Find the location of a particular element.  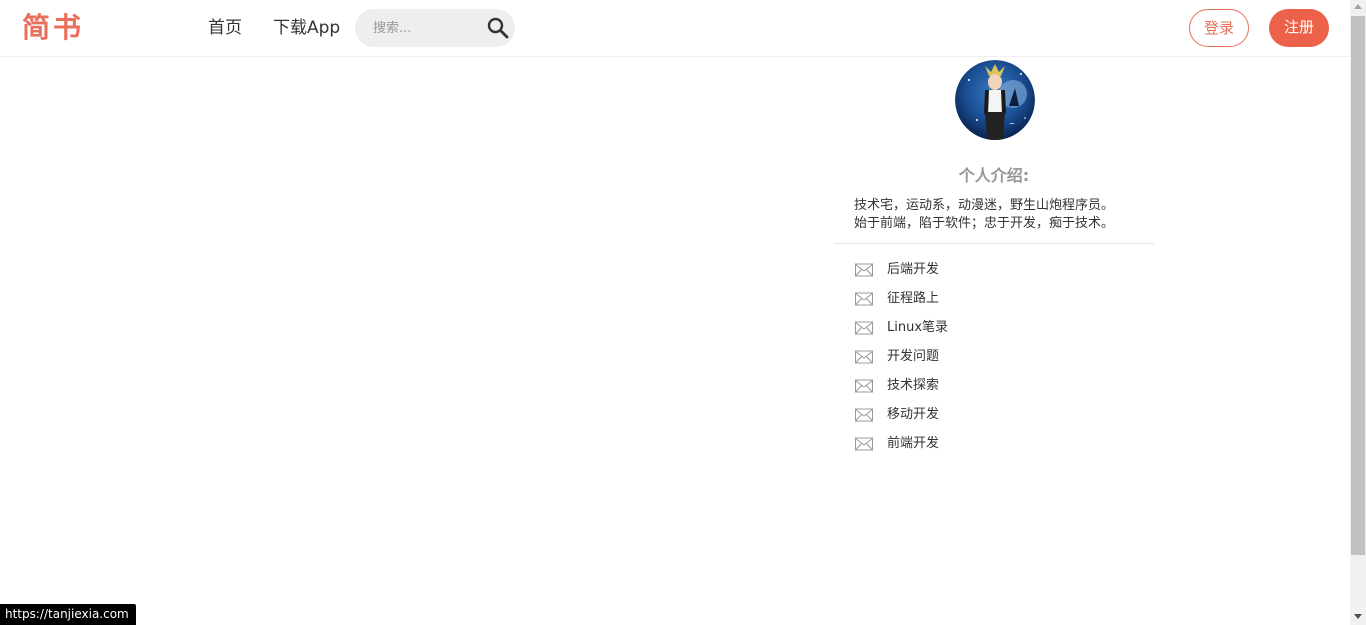

intro-text-line: 技术宅，运动系，动漫迷，野生山炮程序员。 is located at coordinates (984, 205).